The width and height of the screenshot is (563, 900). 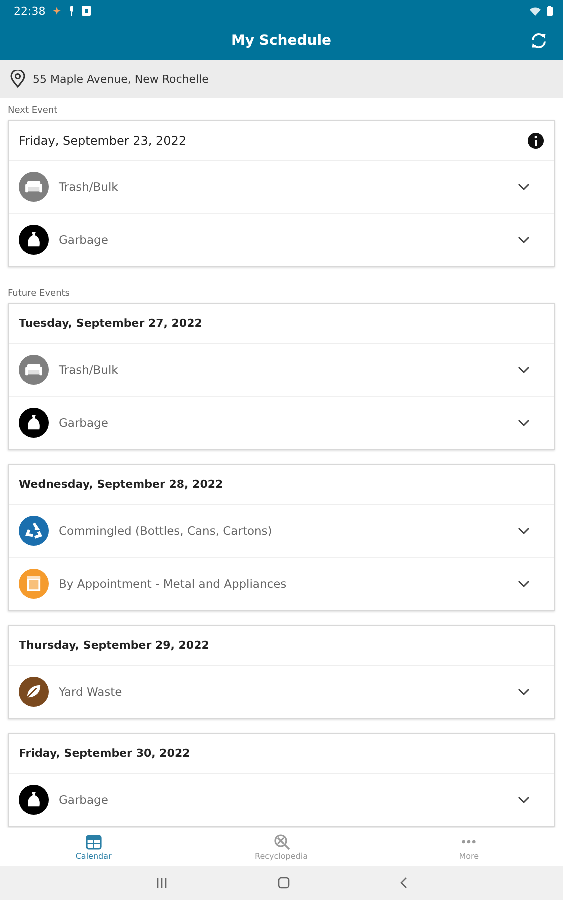 What do you see at coordinates (30, 11) in the screenshot?
I see `status-time: 22:38` at bounding box center [30, 11].